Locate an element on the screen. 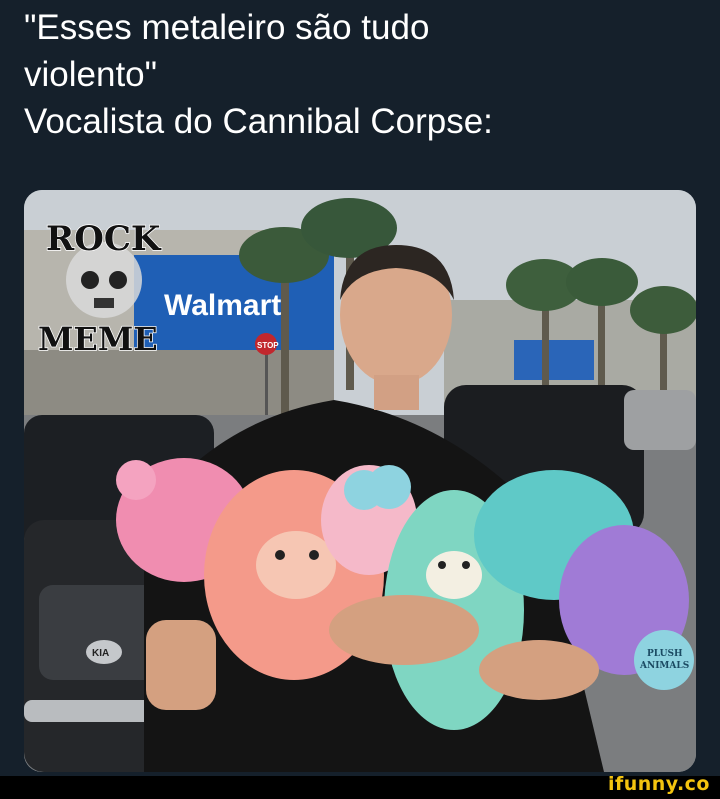  store-sign-text: Walmart is located at coordinates (222, 305).